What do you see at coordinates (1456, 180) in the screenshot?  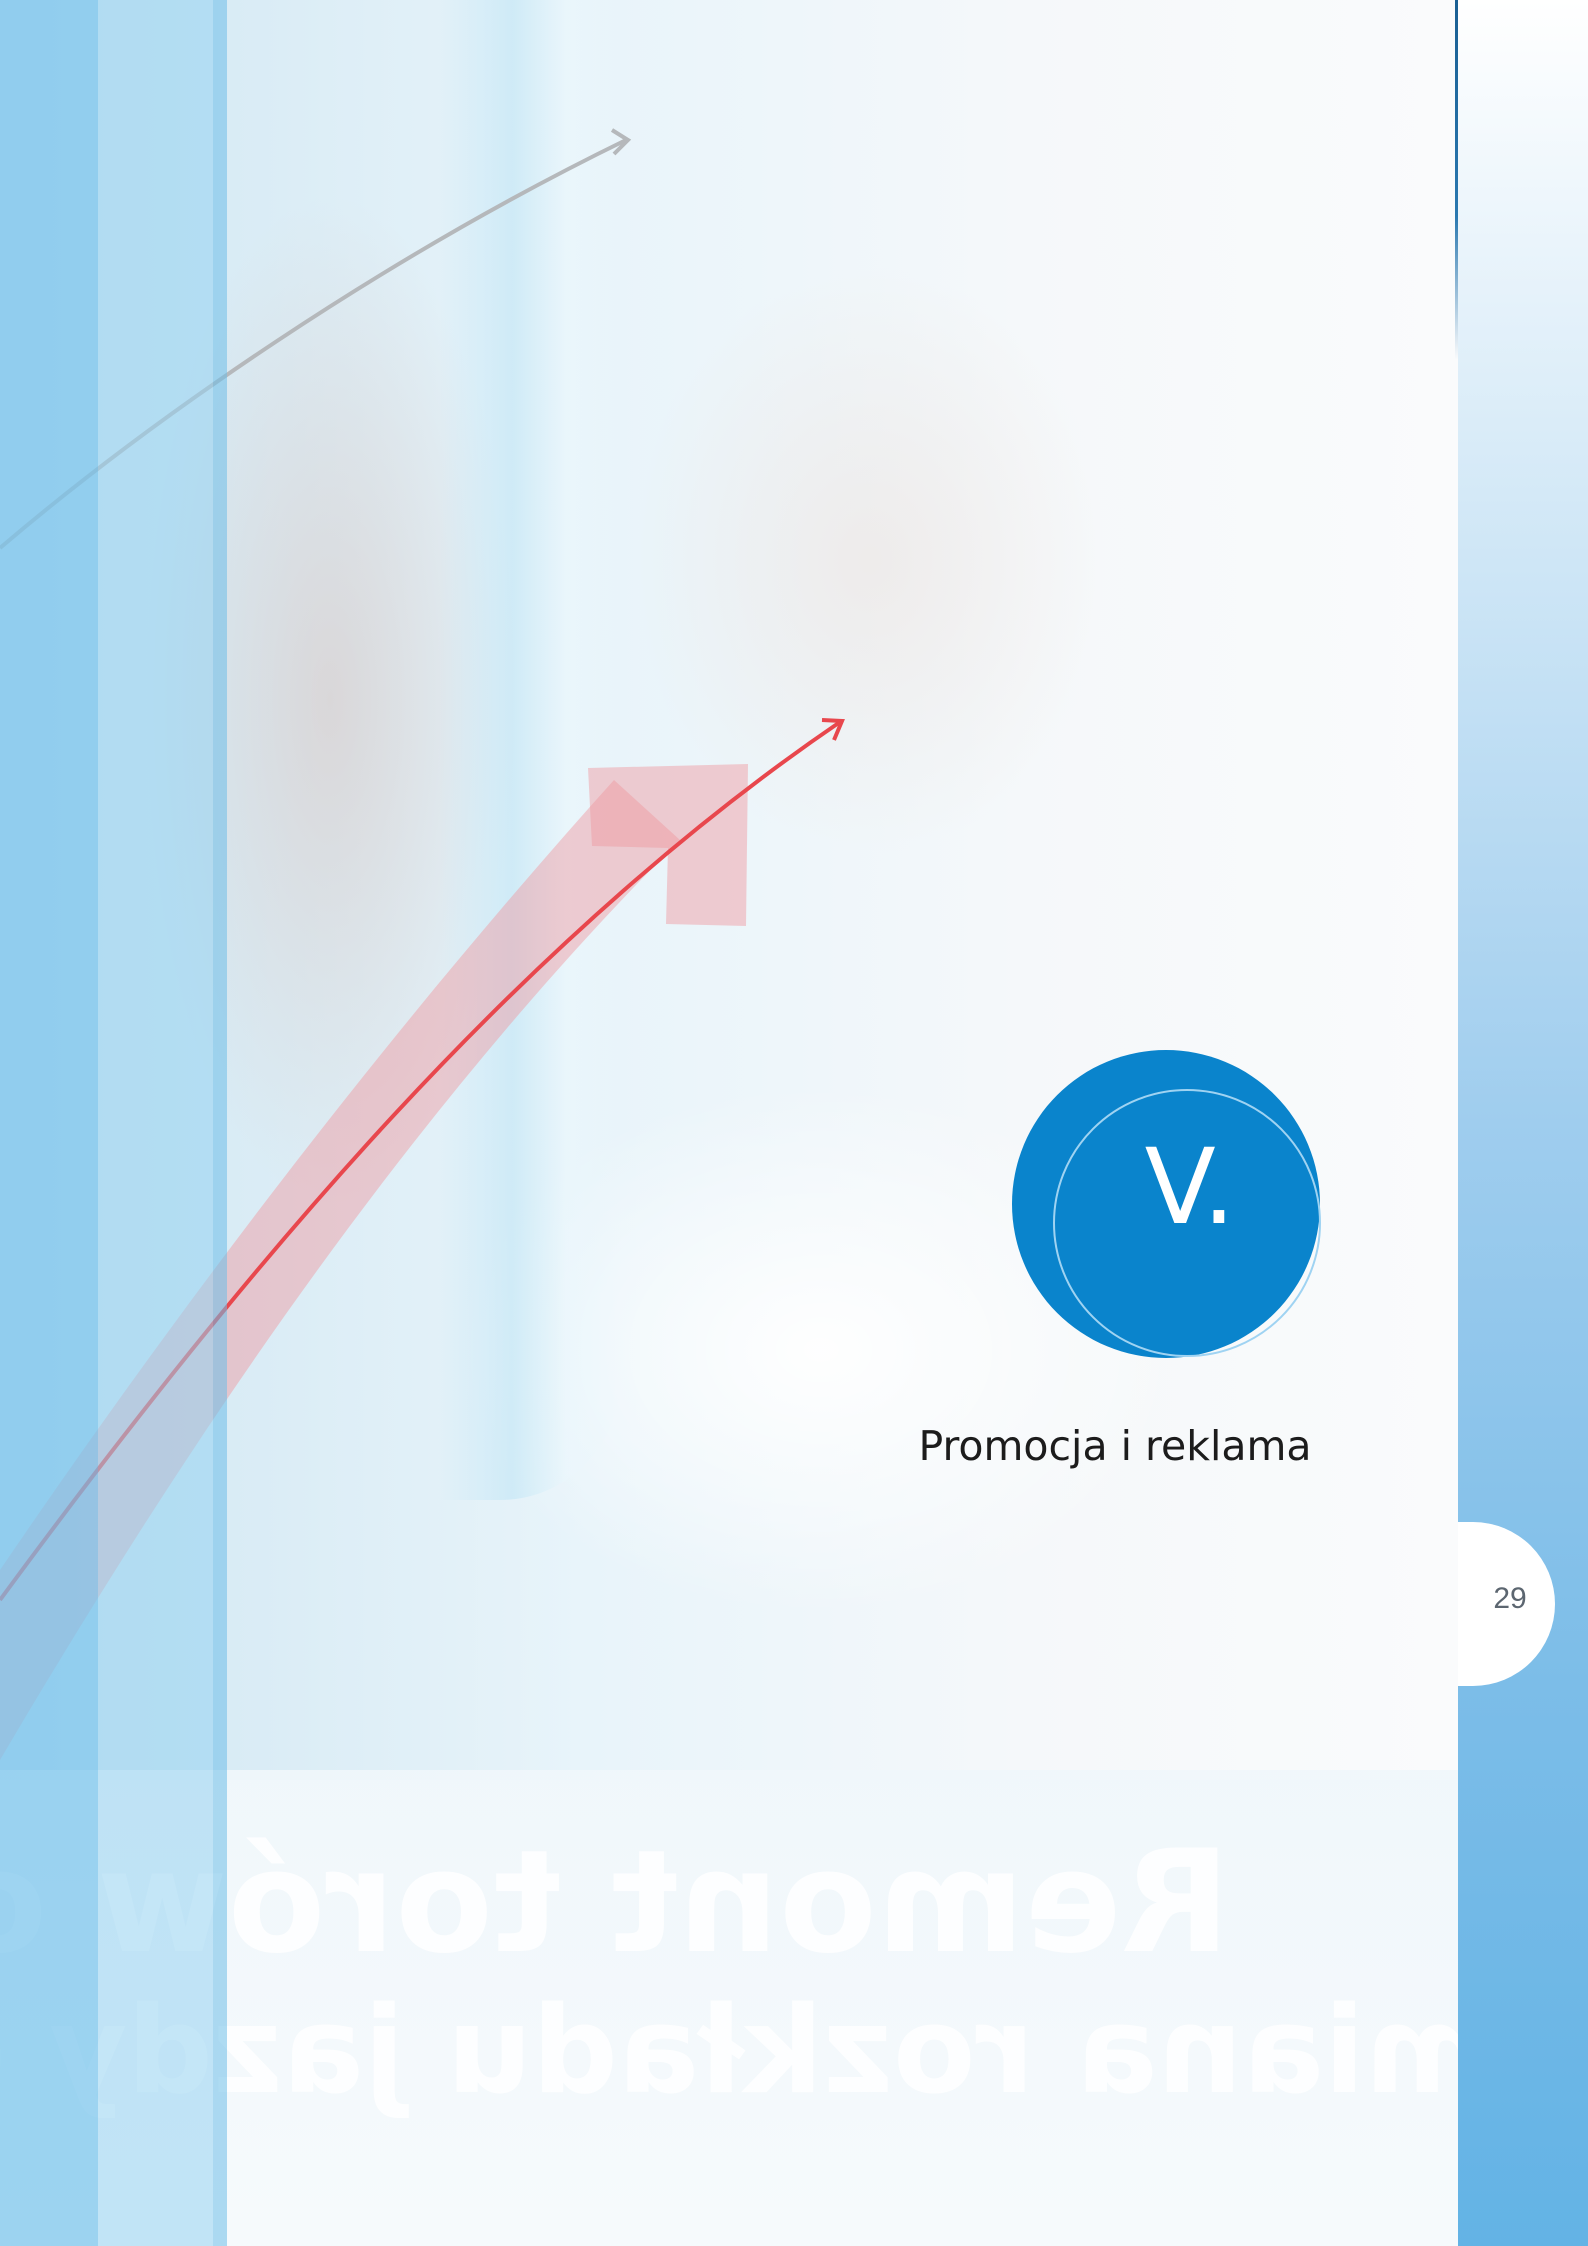 I see `right-edge-line` at bounding box center [1456, 180].